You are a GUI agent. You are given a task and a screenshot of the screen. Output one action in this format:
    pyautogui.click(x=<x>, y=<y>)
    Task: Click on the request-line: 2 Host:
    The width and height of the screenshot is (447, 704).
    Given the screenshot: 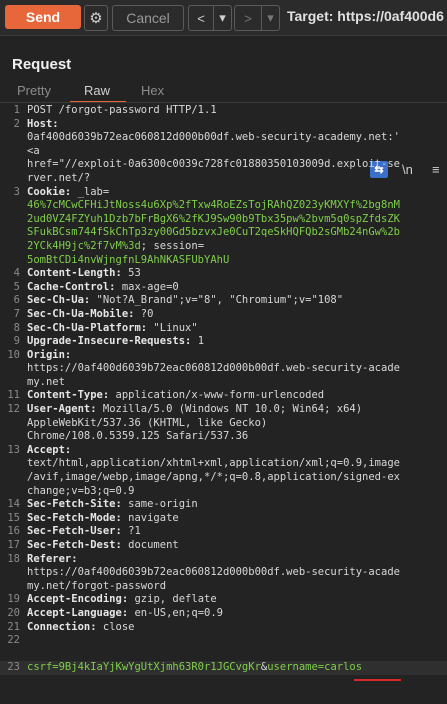 What is the action you would take?
    pyautogui.click(x=223, y=125)
    